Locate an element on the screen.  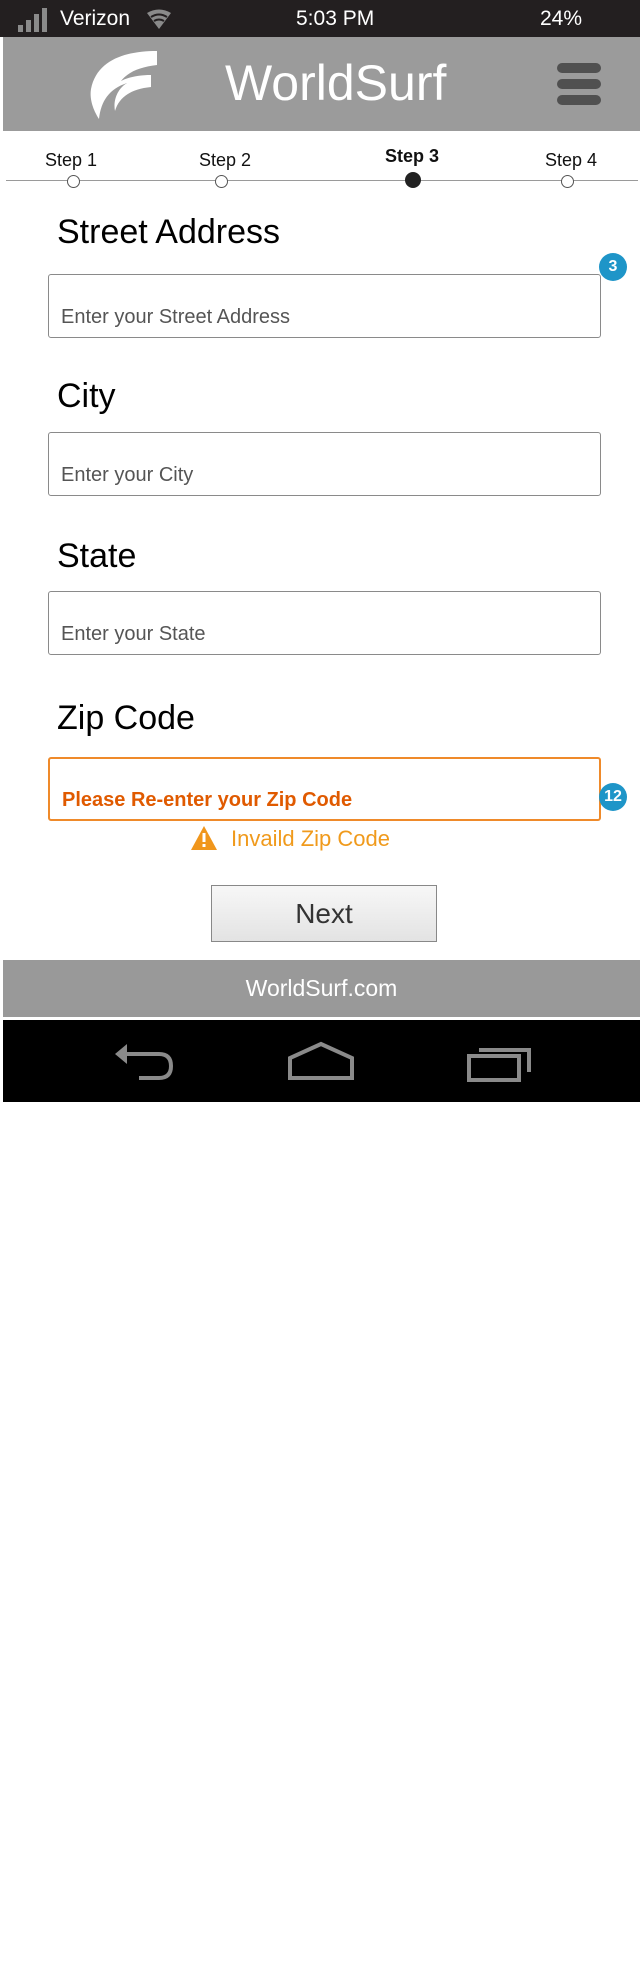
annotation-badge: 3 is located at coordinates (613, 267).